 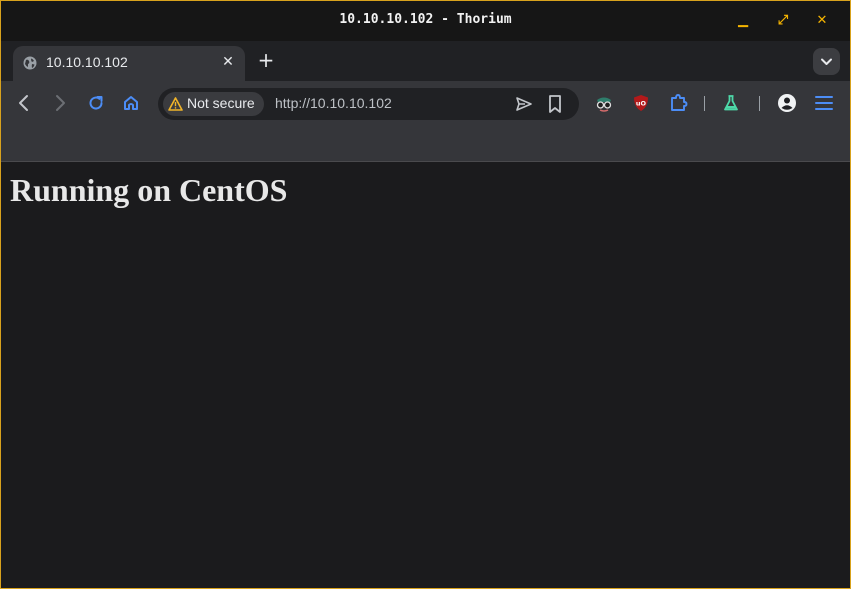 I want to click on security-chip: Not secure, so click(x=213, y=104).